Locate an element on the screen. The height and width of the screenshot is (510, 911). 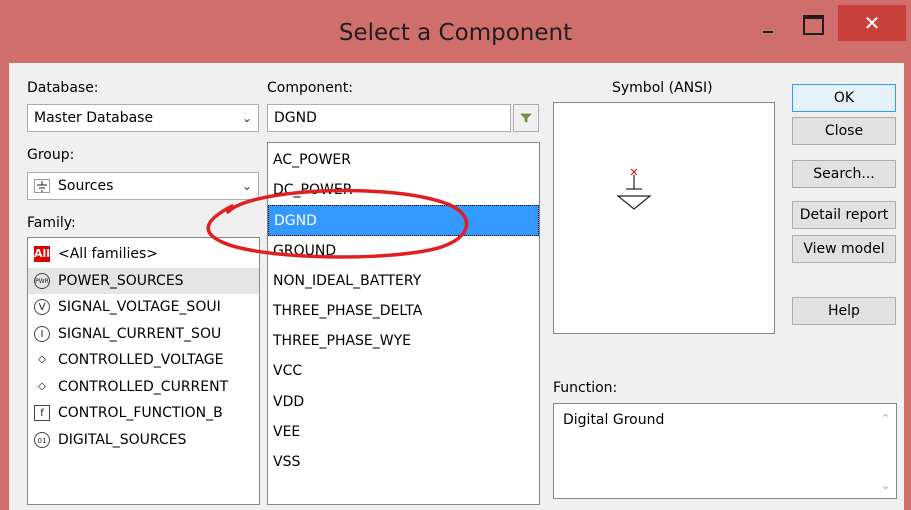
digital-source-icon: 01 is located at coordinates (42, 439).